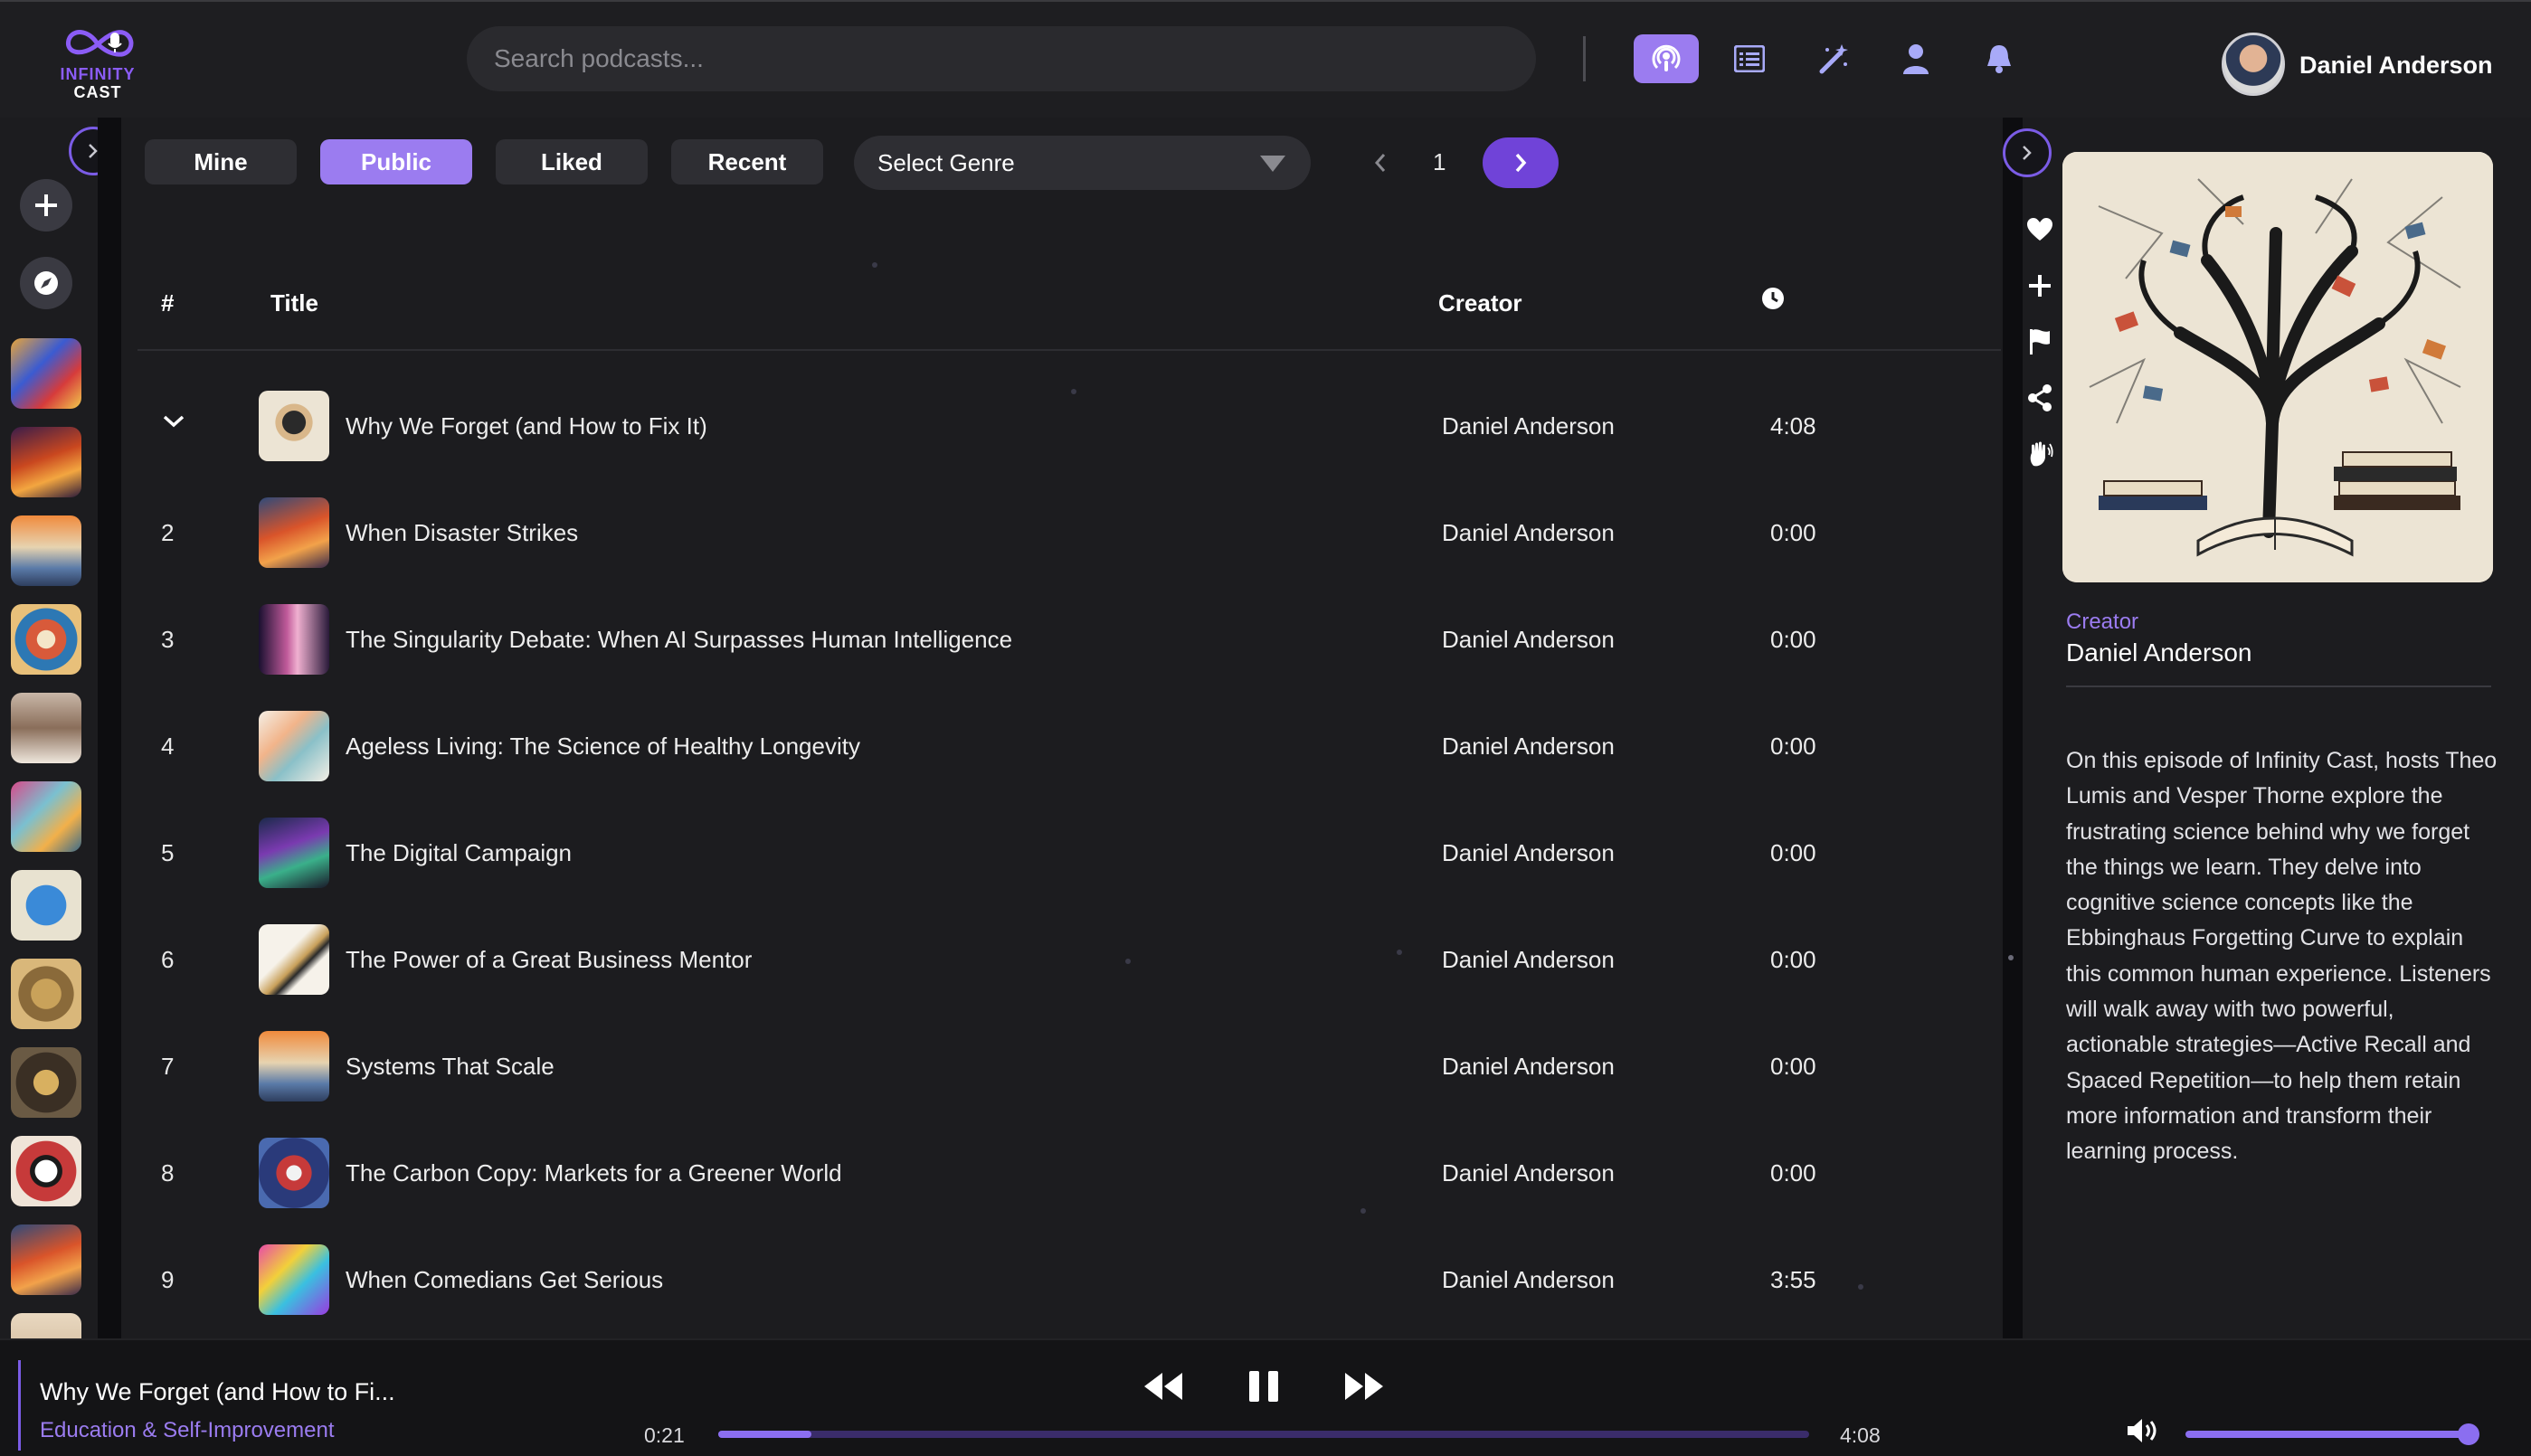 This screenshot has width=2531, height=1456. I want to click on add-to-playlist-button, so click(2039, 286).